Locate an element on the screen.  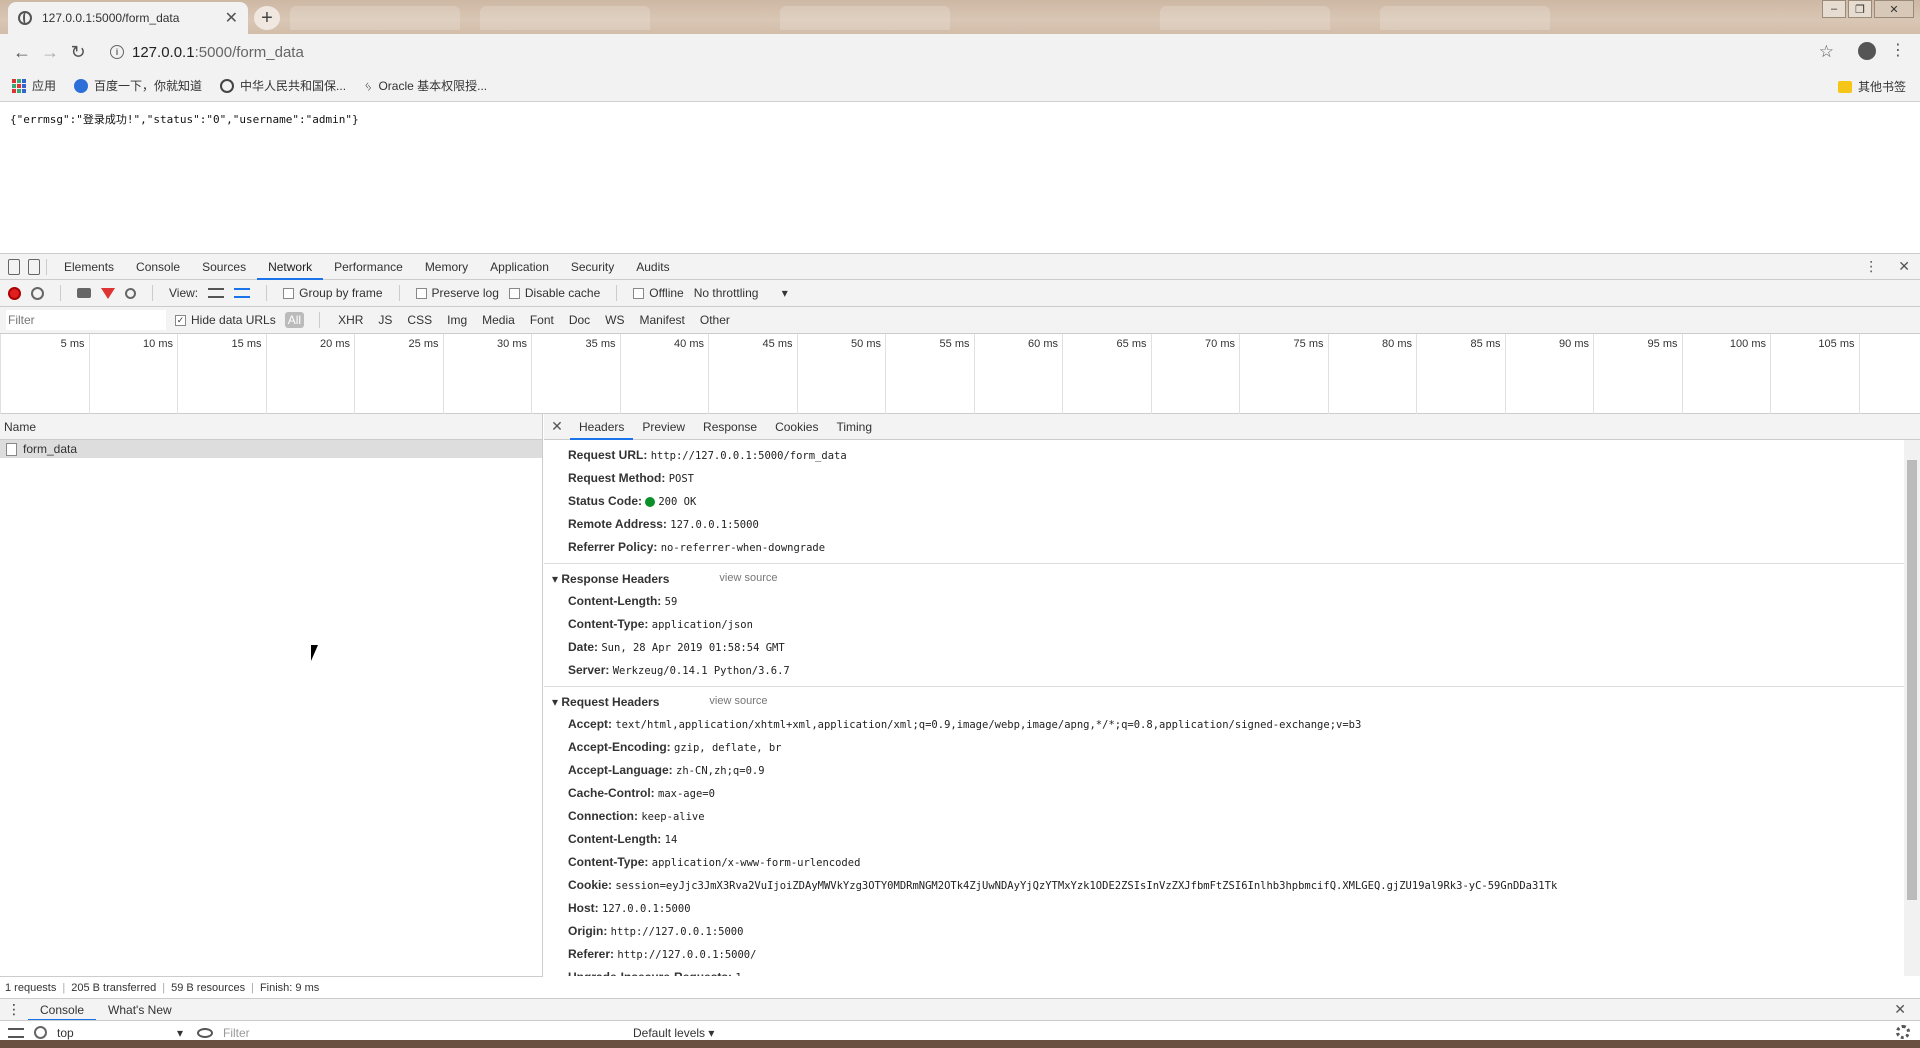
restore-button: ❐ is located at coordinates (1860, 9).